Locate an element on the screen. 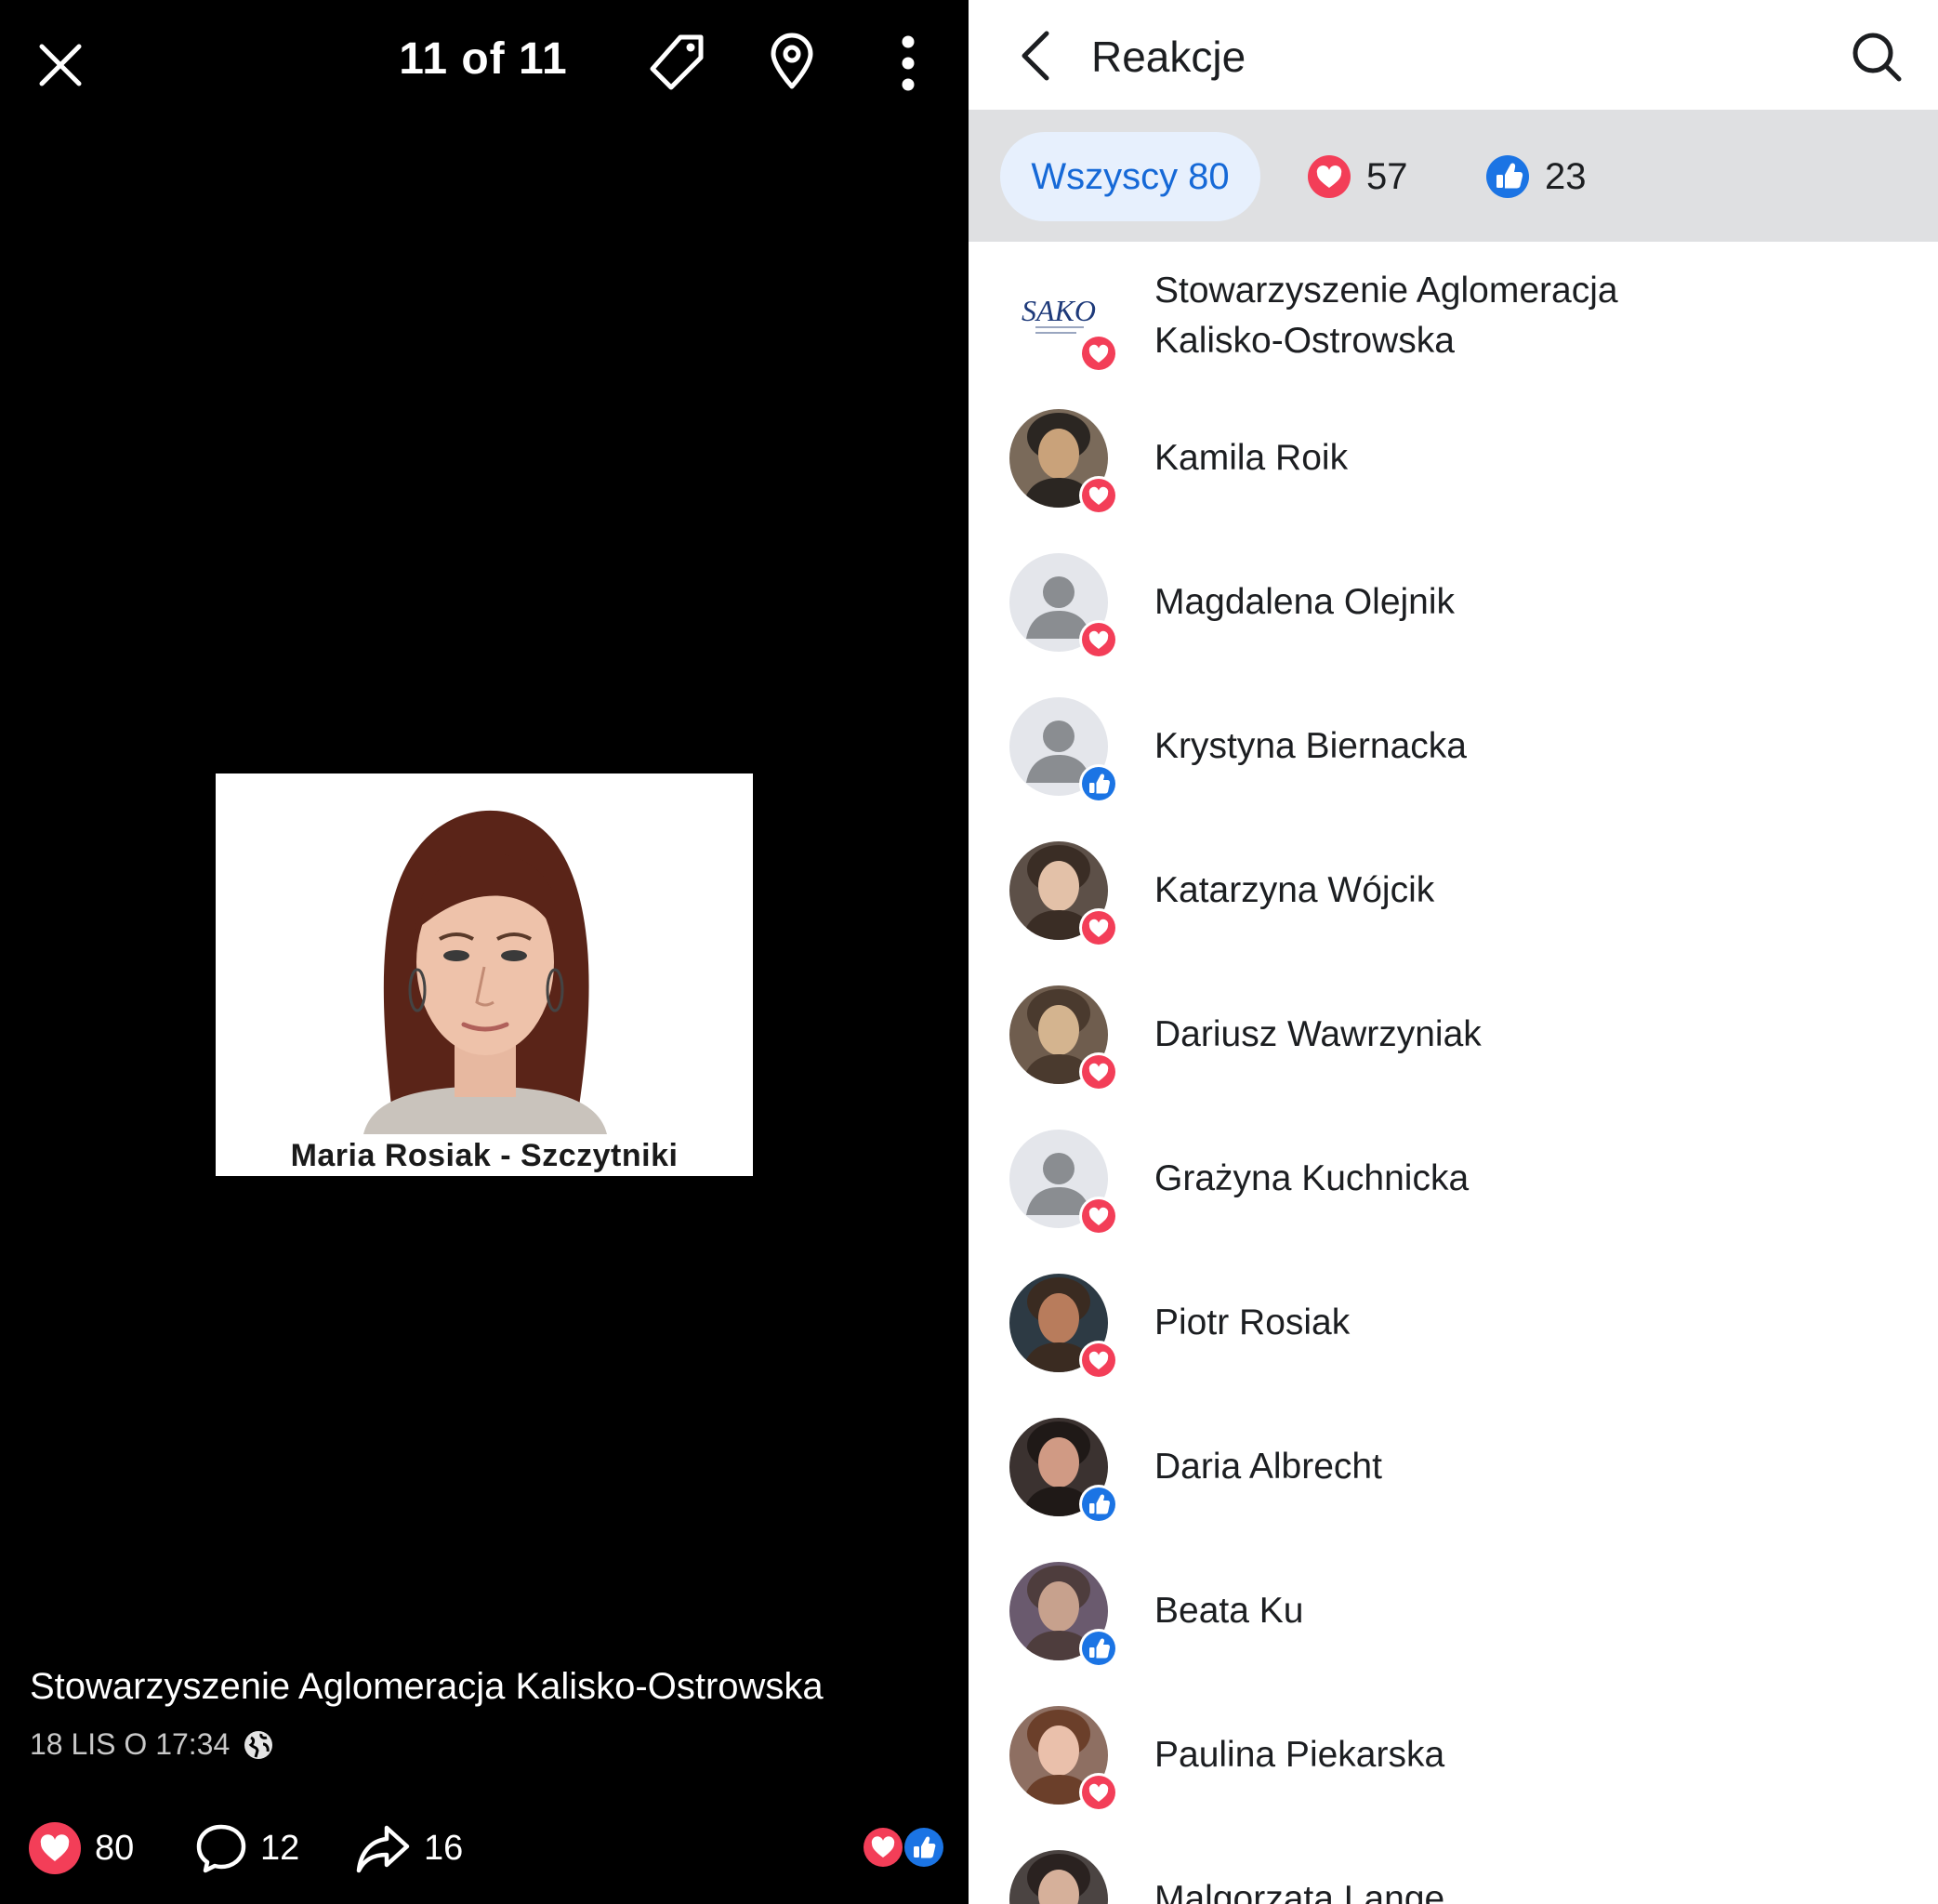  list-item: Grażyna Kuchnicka is located at coordinates (1453, 1178).